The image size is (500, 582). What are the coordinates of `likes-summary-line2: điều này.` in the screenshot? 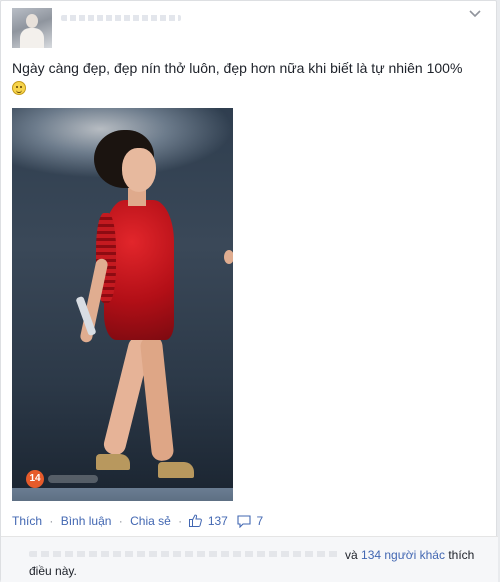 It's located at (53, 571).